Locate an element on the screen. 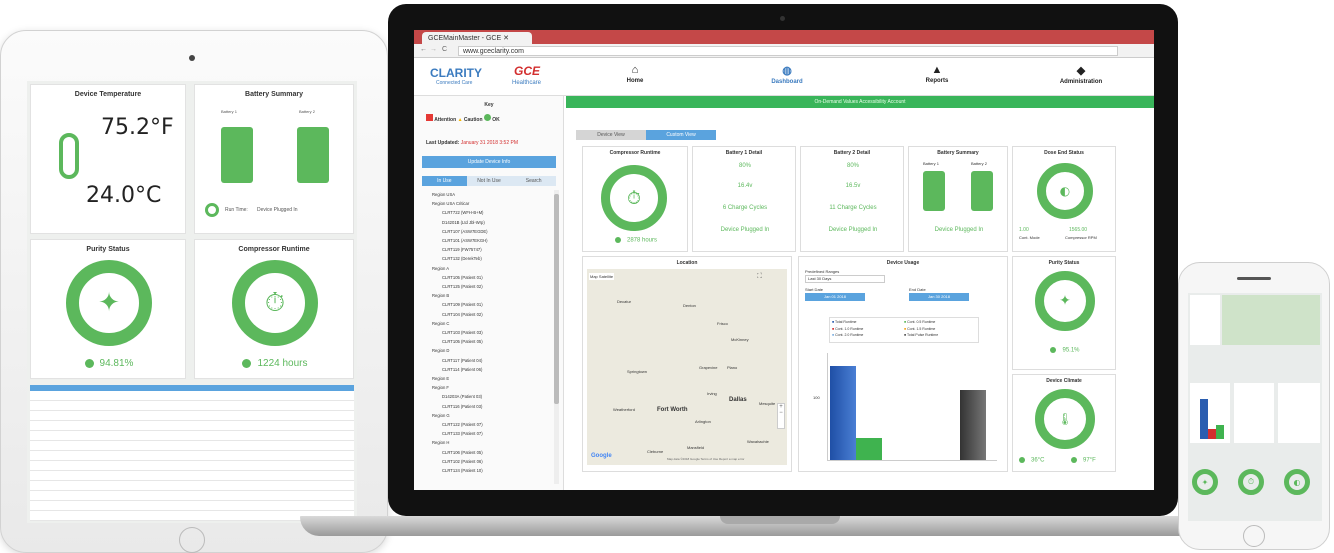  end-date-input: Jan 30 2018 is located at coordinates (939, 297).